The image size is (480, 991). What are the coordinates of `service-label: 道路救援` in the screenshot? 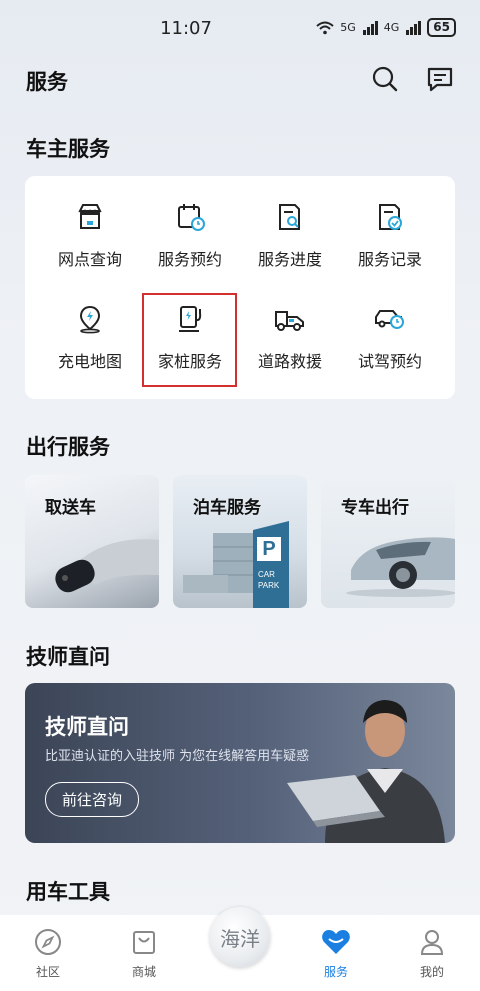 It's located at (289, 361).